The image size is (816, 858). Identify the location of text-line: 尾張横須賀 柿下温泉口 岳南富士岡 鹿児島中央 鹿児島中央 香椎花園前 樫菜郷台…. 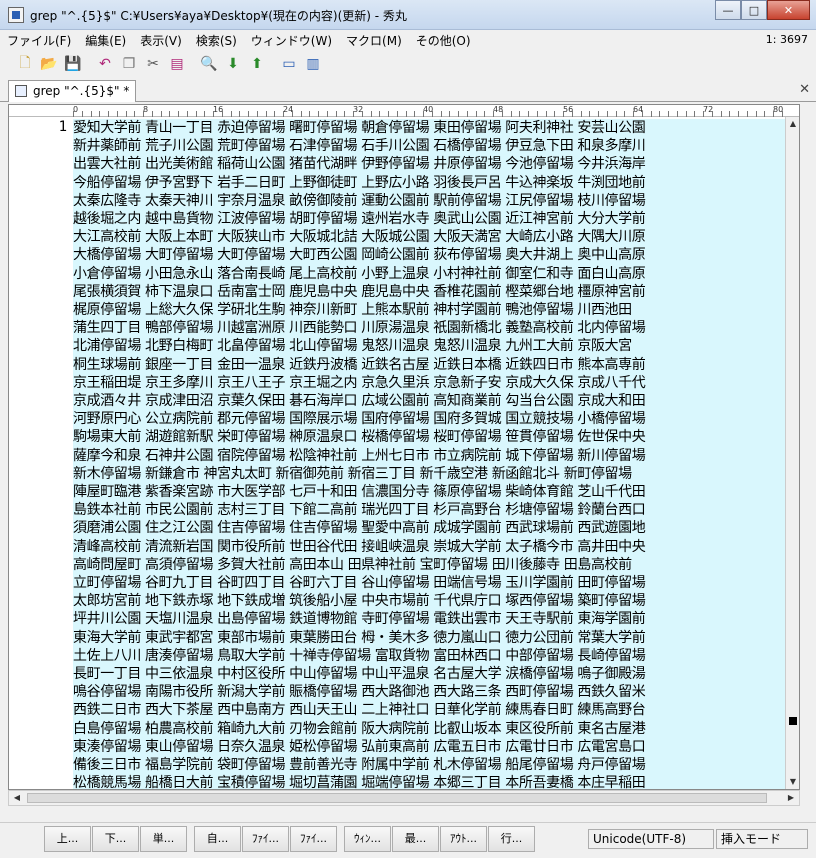
(432, 292).